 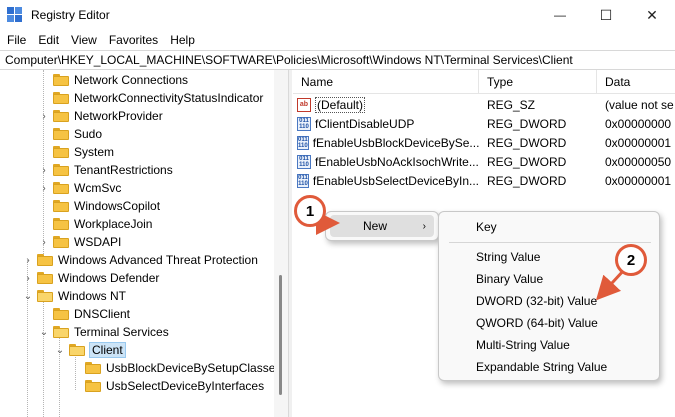 I want to click on tree-item-networkconnectivitystatusindicator: NetworkConnectivityStatusIndicator, so click(x=150, y=98).